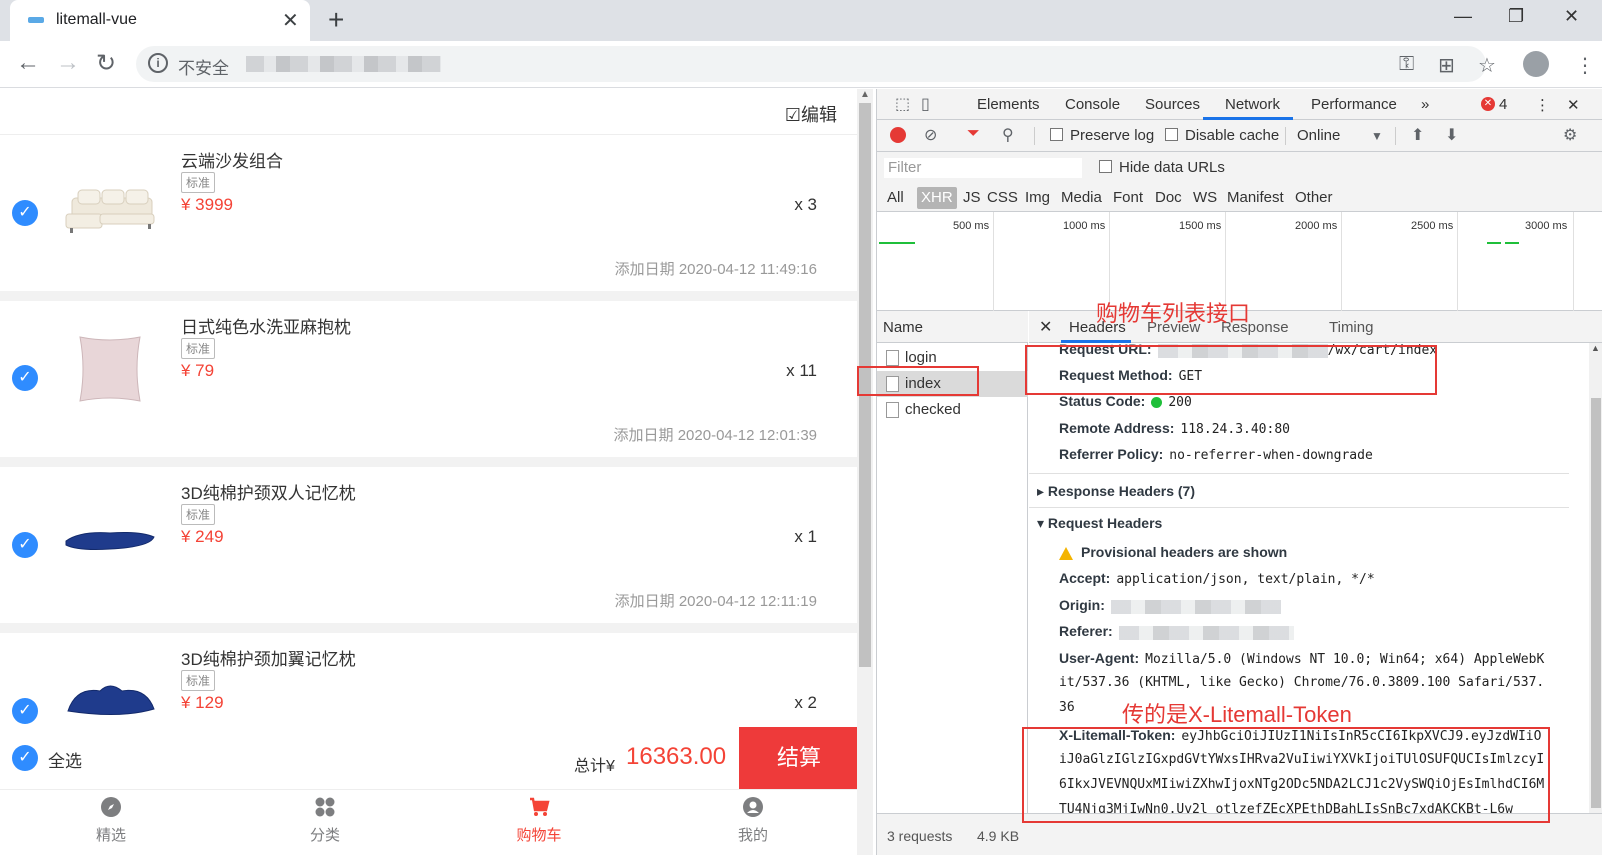  What do you see at coordinates (715, 435) in the screenshot?
I see `item-date: 添加日期 2020-04-12 12:01:39` at bounding box center [715, 435].